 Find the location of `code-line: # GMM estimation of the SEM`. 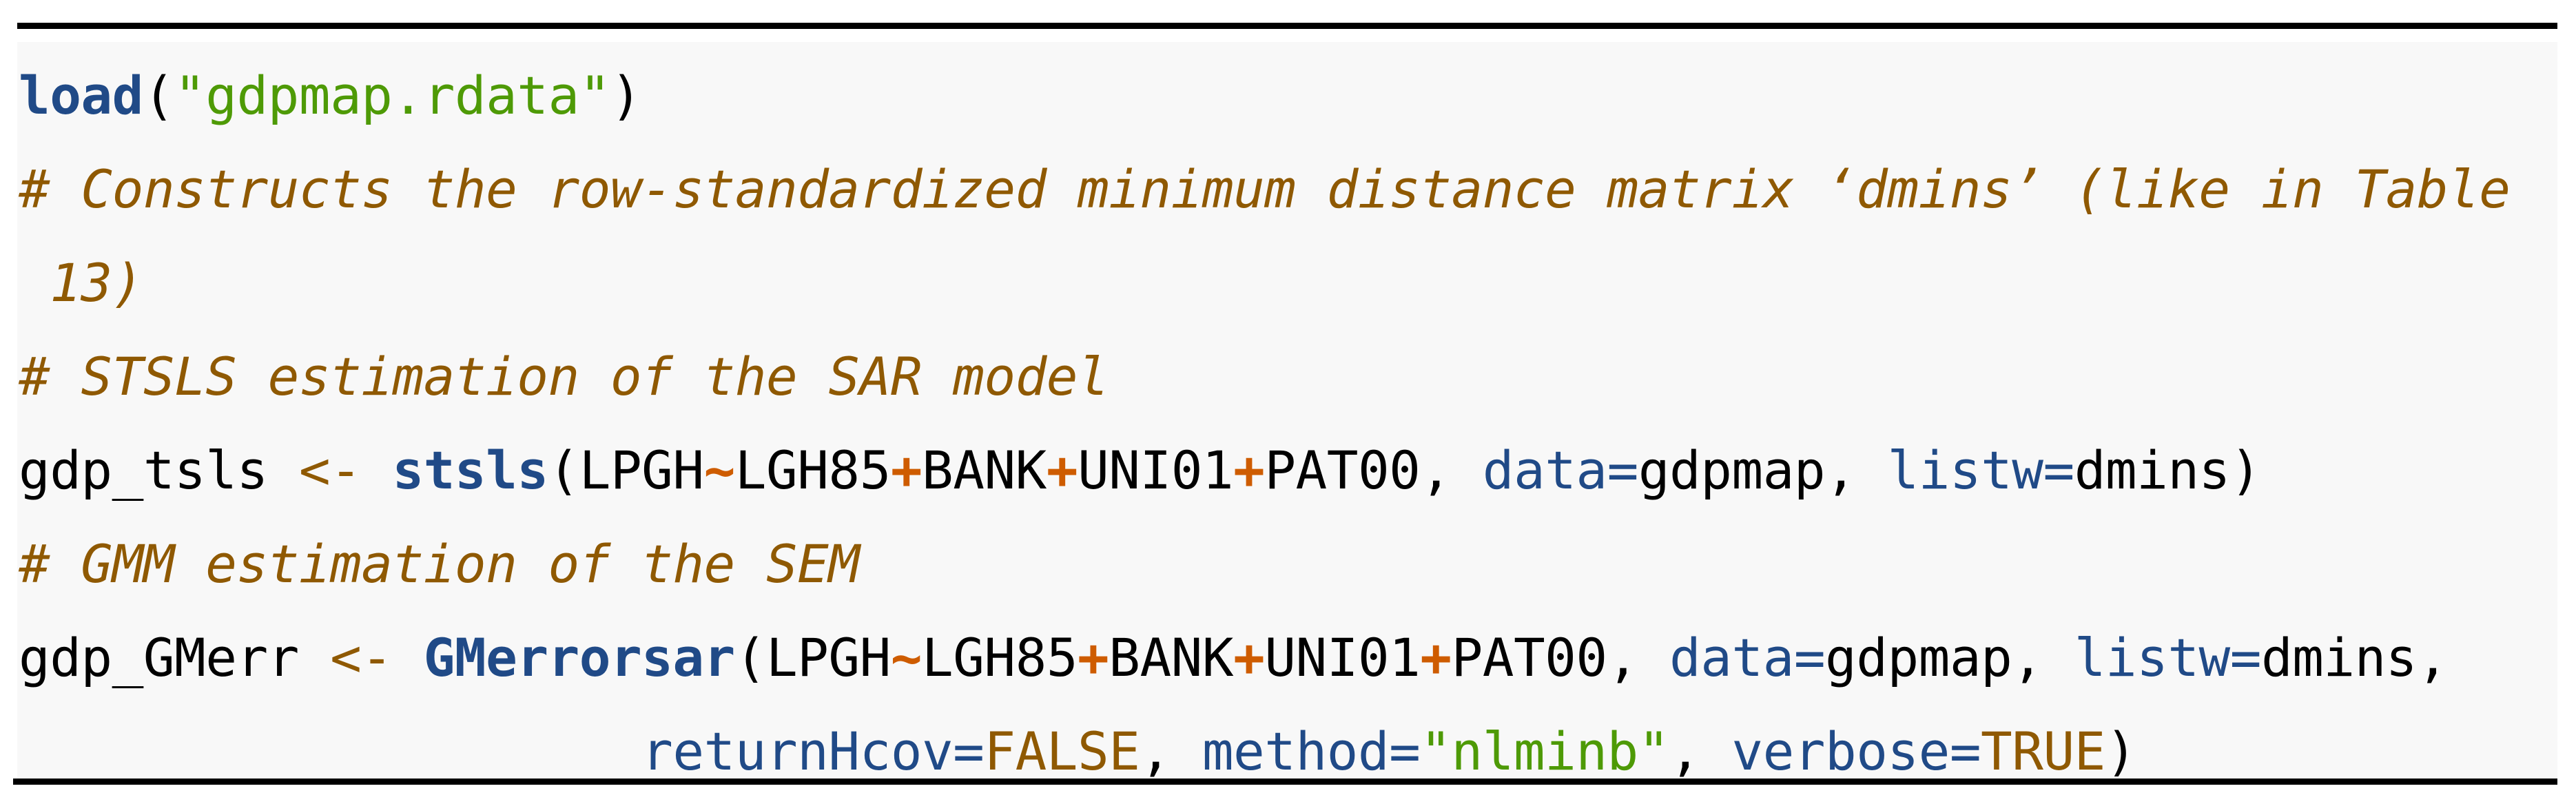

code-line: # GMM estimation of the SEM is located at coordinates (1288, 564).